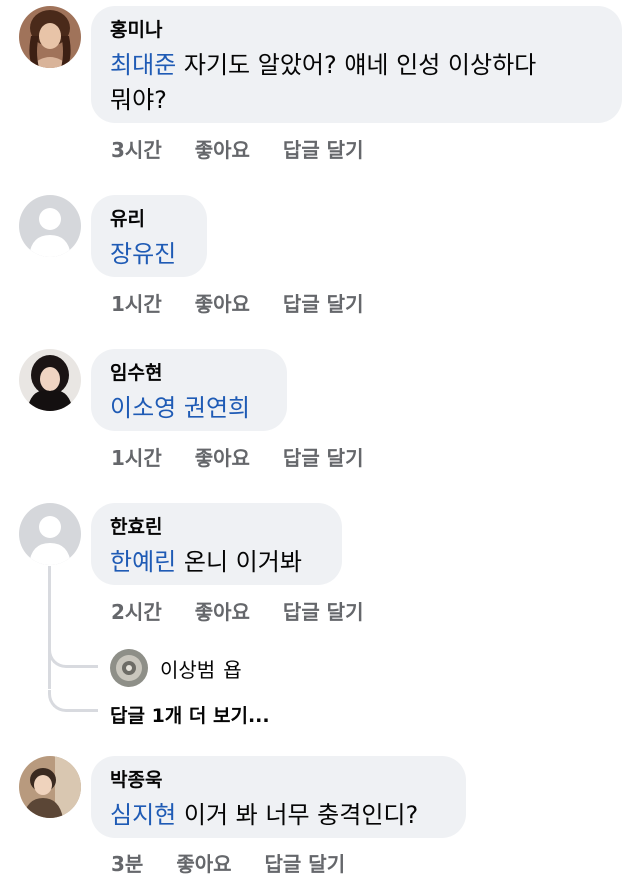 Image resolution: width=640 pixels, height=877 pixels. Describe the element at coordinates (143, 65) in the screenshot. I see `mention-link: 최대준` at that location.